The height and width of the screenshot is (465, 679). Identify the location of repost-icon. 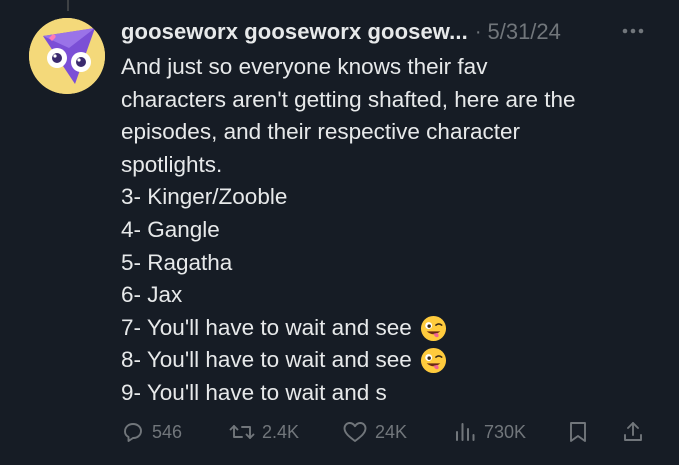
(242, 432).